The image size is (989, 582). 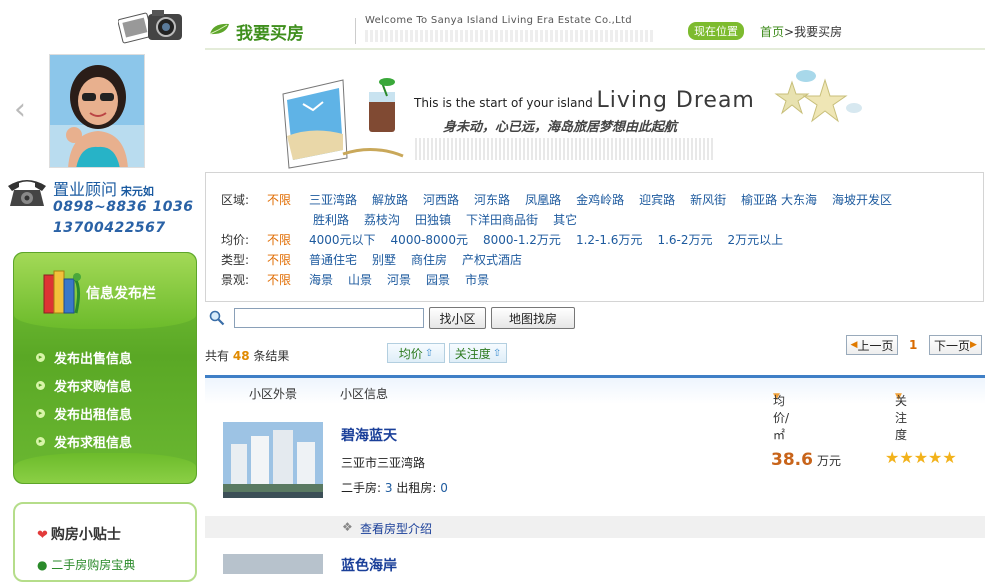 I want to click on filter-view-option: 河景, so click(x=399, y=279).